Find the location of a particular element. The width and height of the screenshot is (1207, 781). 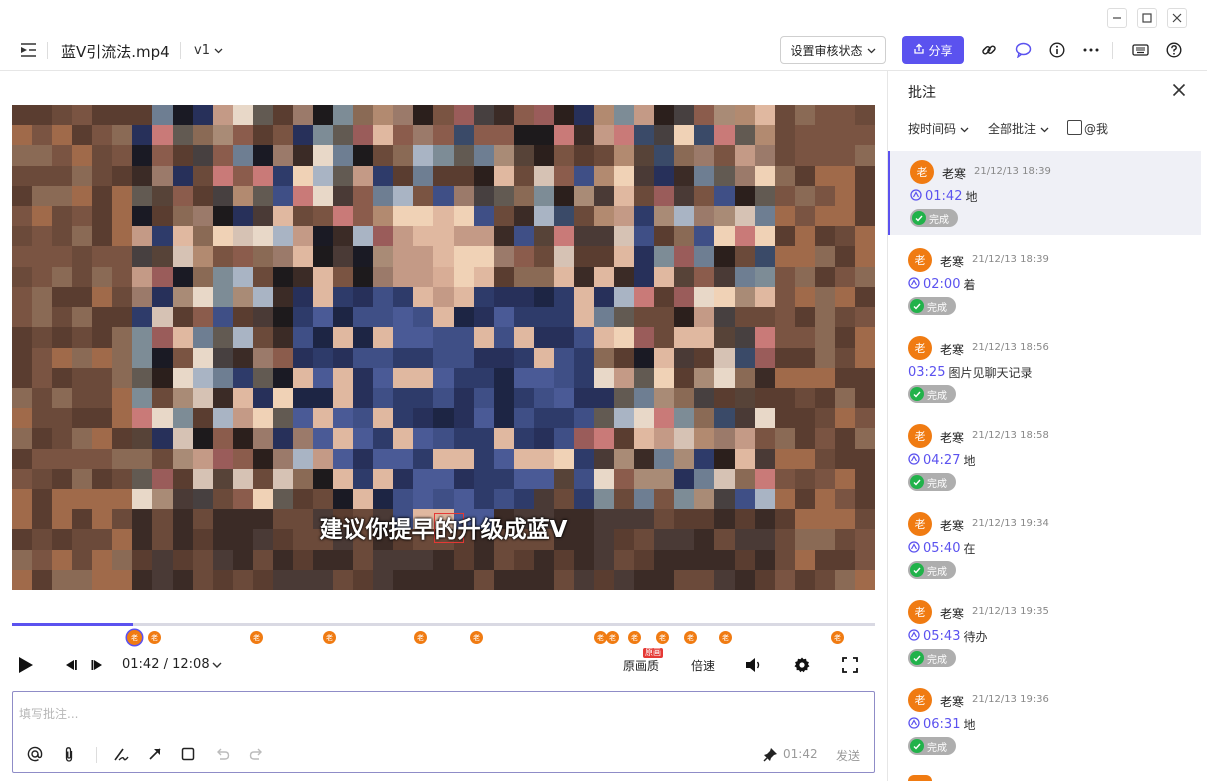

comment-timecode: 05:40 is located at coordinates (941, 548).